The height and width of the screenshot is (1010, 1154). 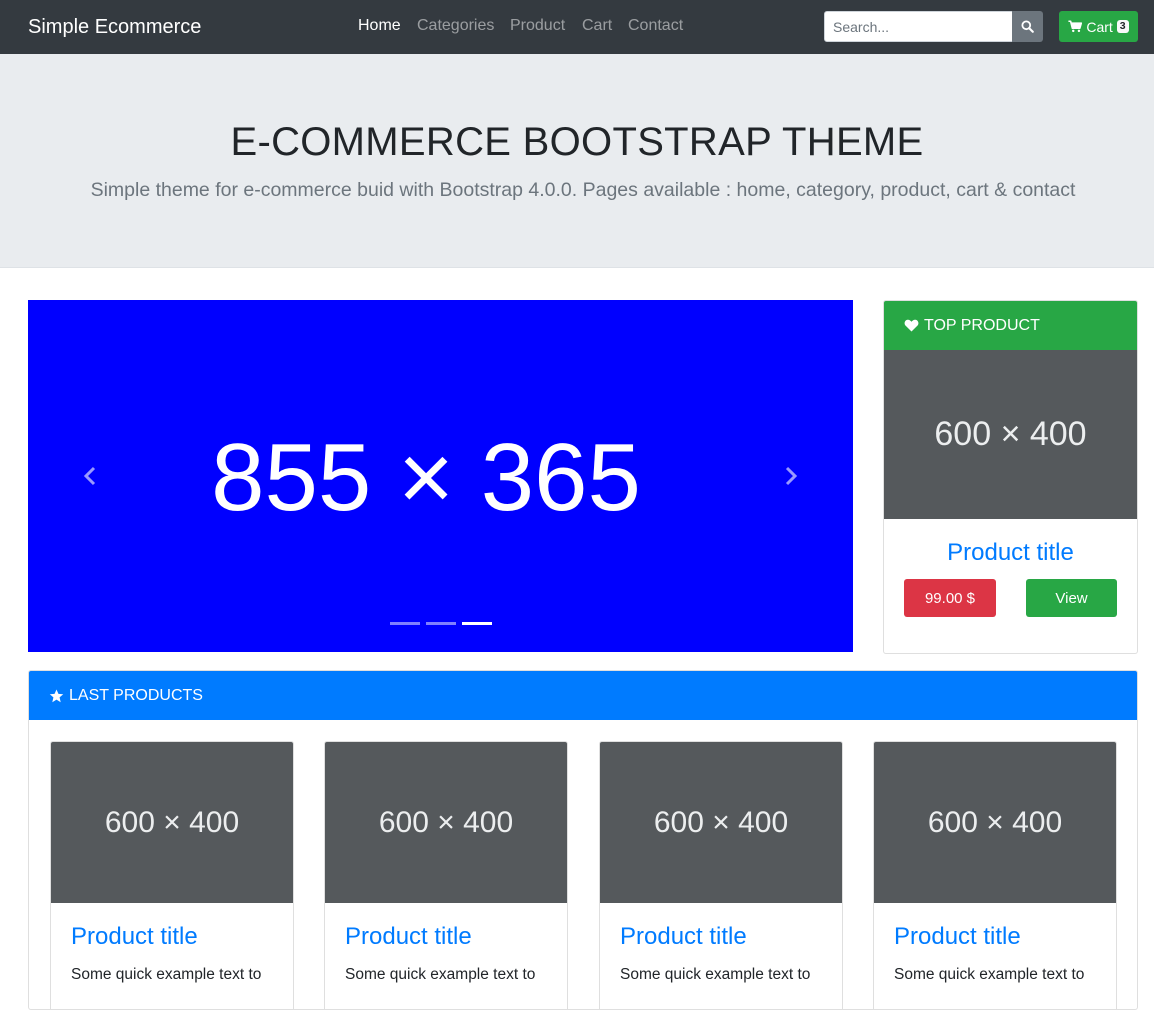 I want to click on top-product-header: TOP PRODUCT, so click(x=1010, y=325).